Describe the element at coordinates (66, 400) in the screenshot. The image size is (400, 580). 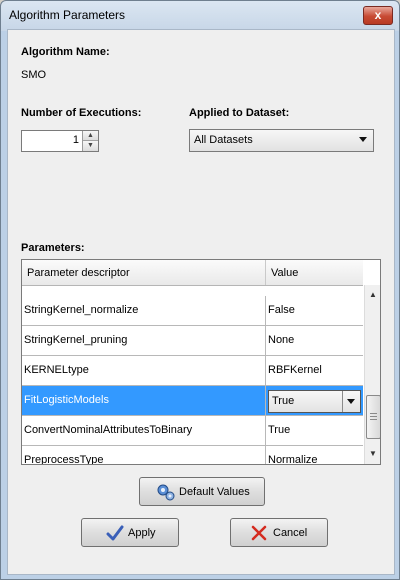
I see `parameter-name: FitLogisticModels` at that location.